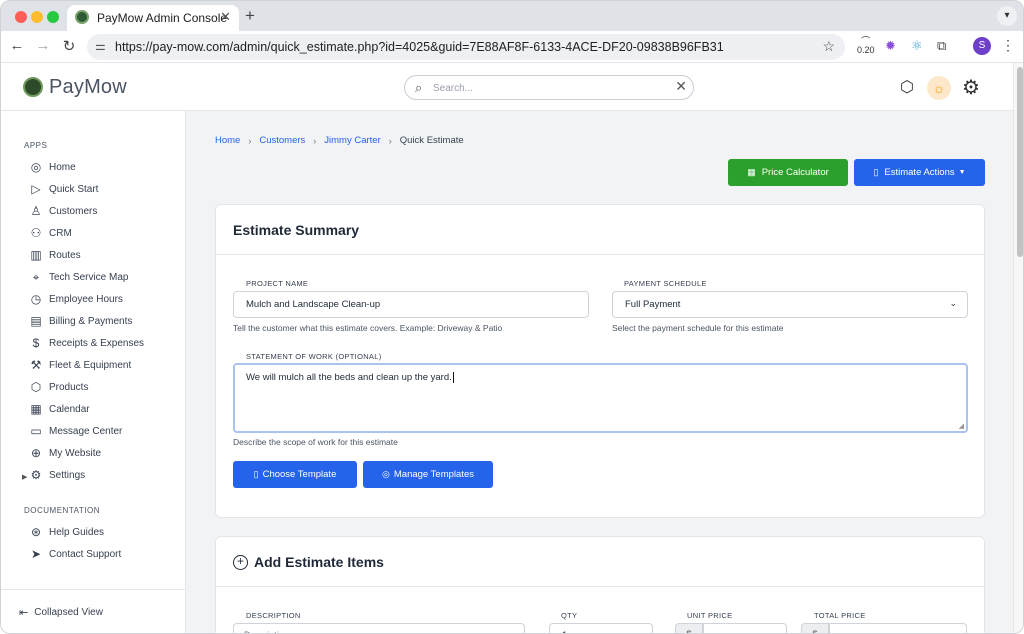 The height and width of the screenshot is (634, 1024). I want to click on collapsed-view-label: Collapsed View, so click(68, 612).